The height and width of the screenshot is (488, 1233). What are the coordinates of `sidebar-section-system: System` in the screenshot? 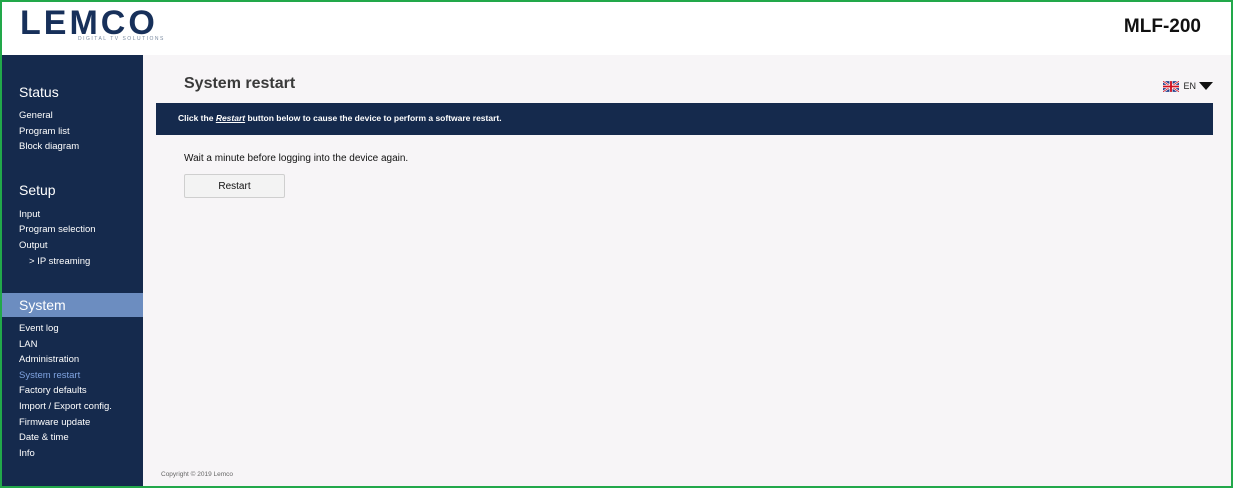 It's located at (72, 305).